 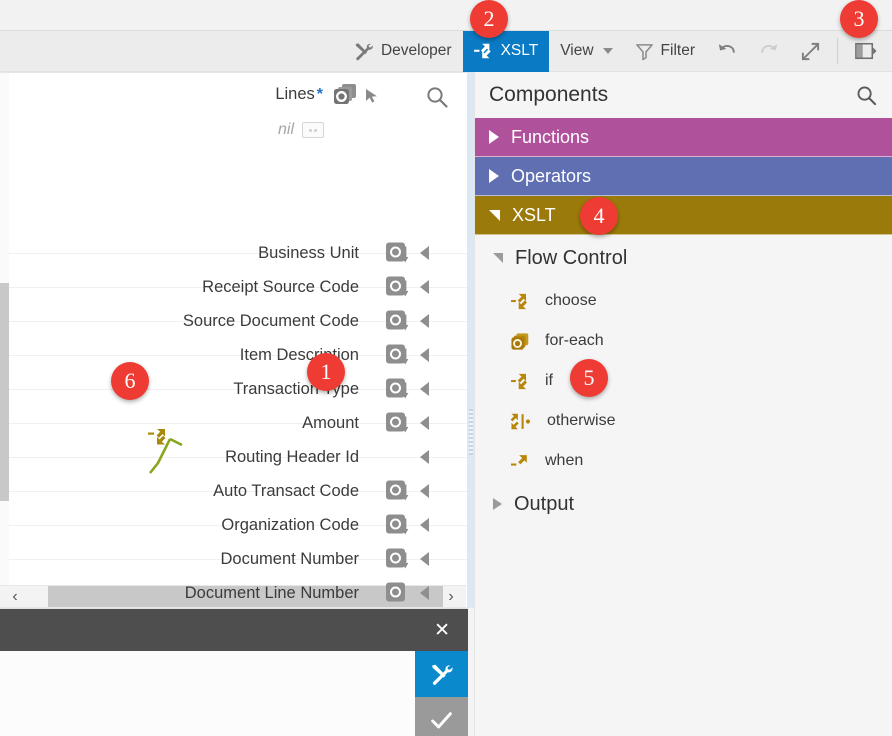 I want to click on when-icon, so click(x=521, y=461).